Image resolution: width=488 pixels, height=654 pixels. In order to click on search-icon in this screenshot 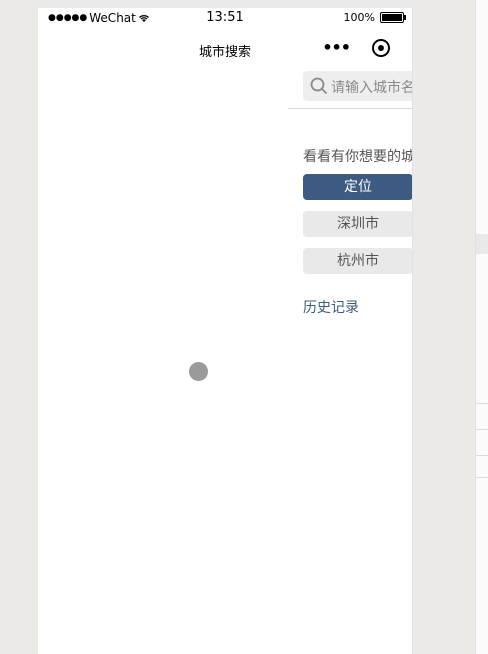, I will do `click(319, 86)`.